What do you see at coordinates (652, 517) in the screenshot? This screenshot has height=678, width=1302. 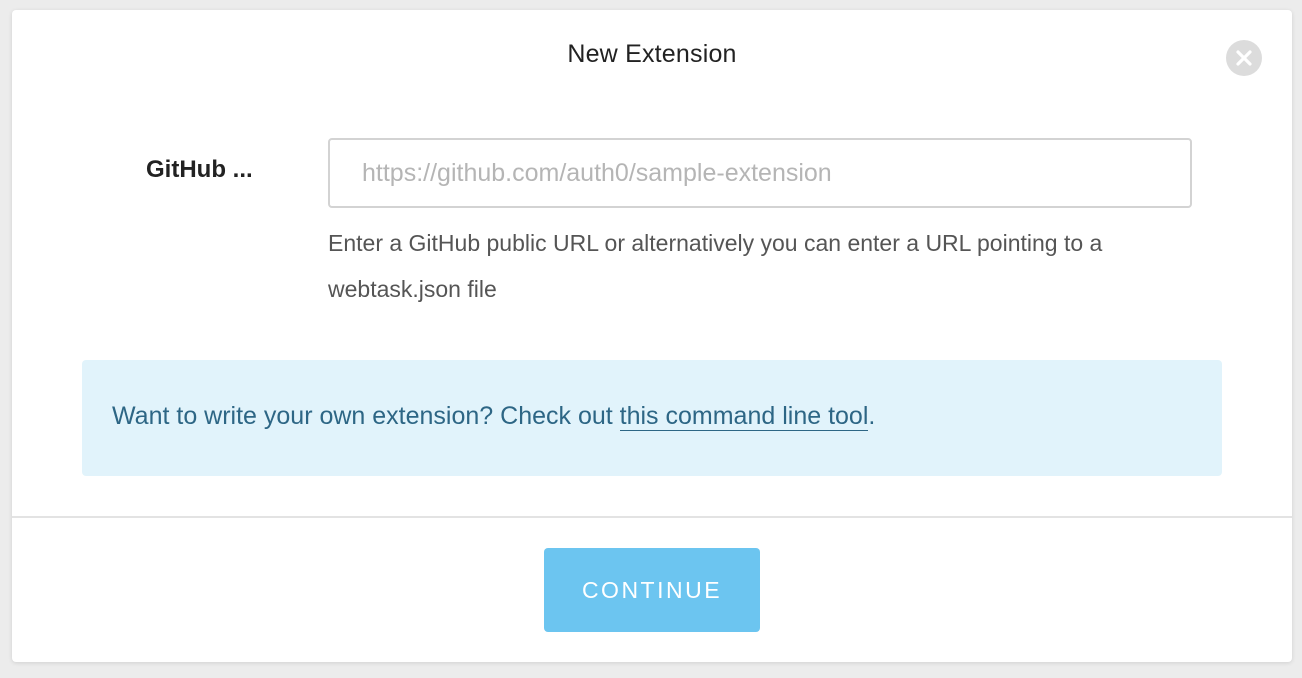 I see `footer-divider` at bounding box center [652, 517].